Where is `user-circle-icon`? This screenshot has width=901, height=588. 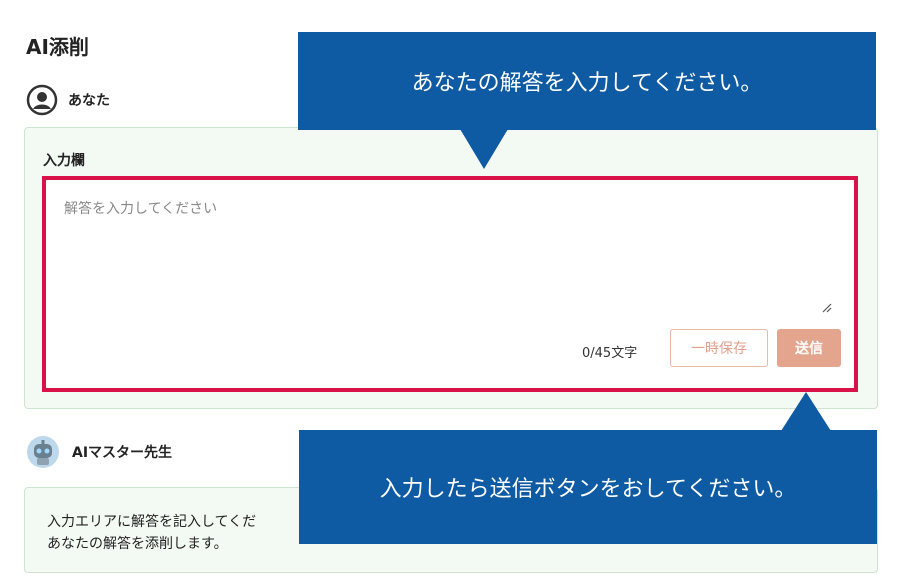 user-circle-icon is located at coordinates (42, 100).